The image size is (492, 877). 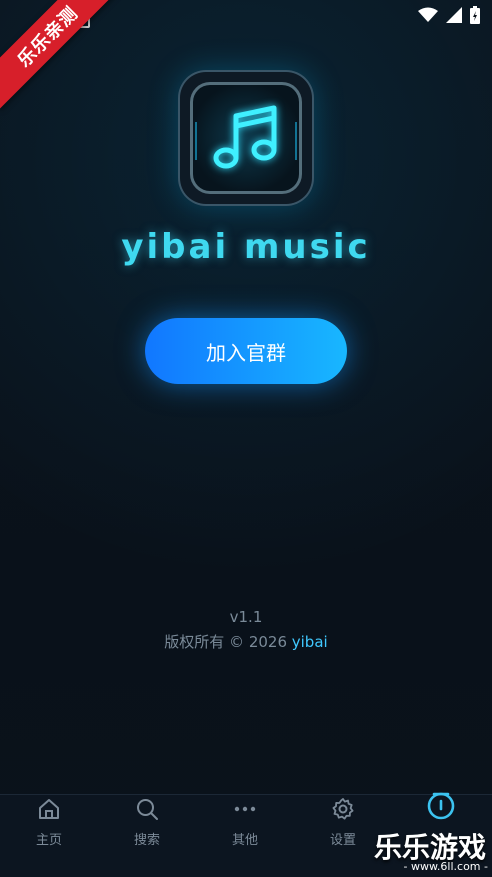 I want to click on watermark: 乐乐游戏 - www.6ll.com -, so click(x=432, y=851).